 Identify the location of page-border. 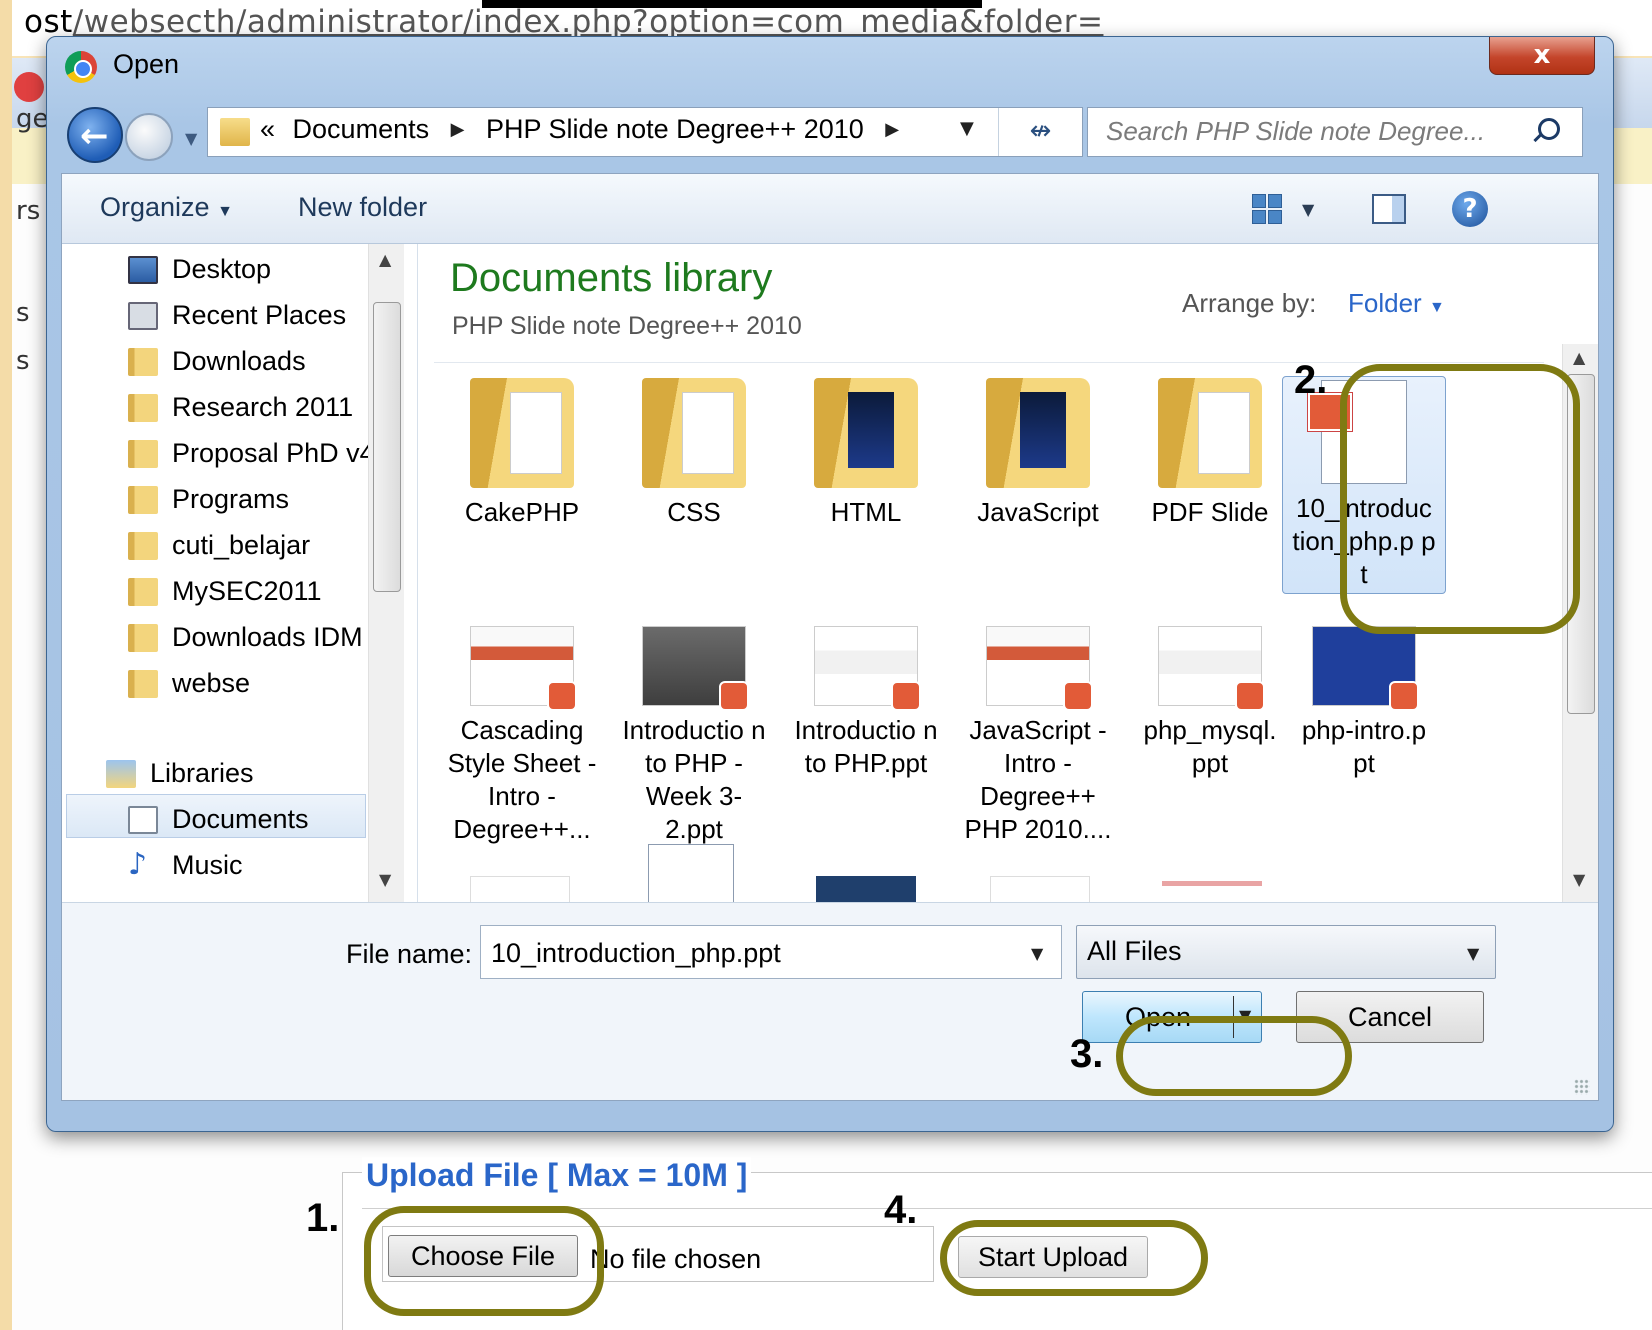
(6, 665).